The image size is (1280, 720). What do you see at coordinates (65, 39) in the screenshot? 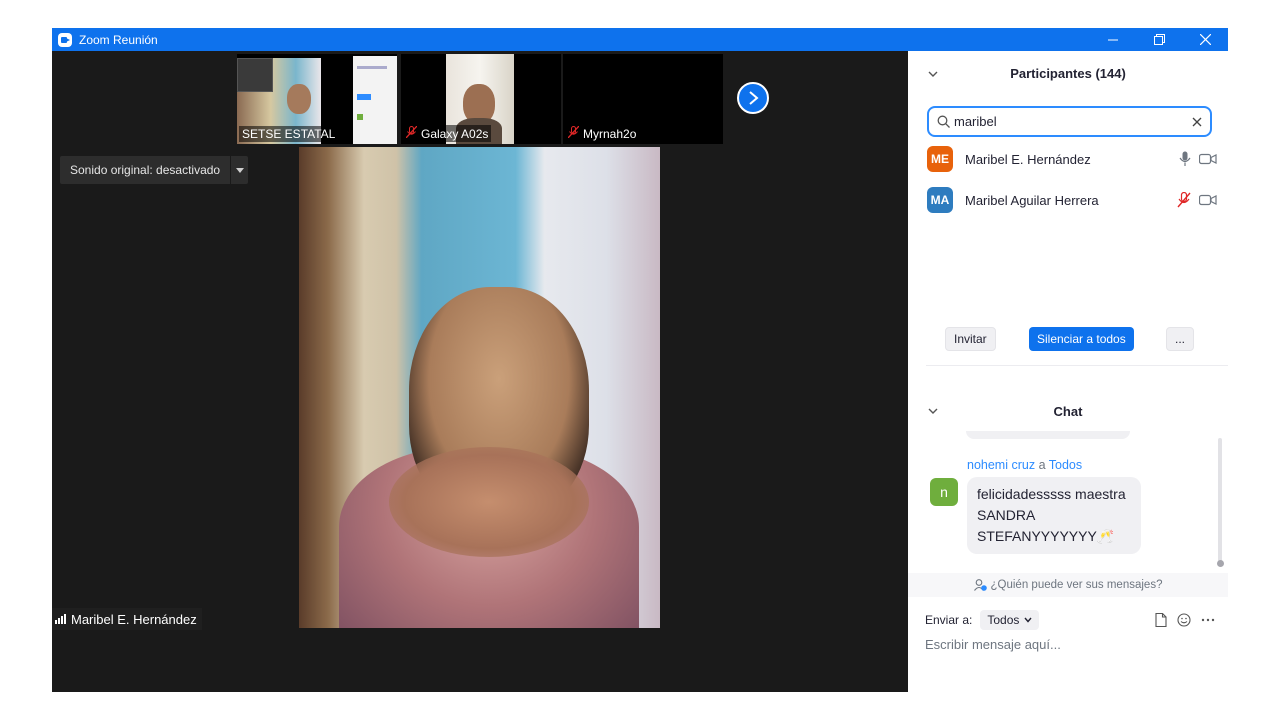
I see `zoom-app-icon` at bounding box center [65, 39].